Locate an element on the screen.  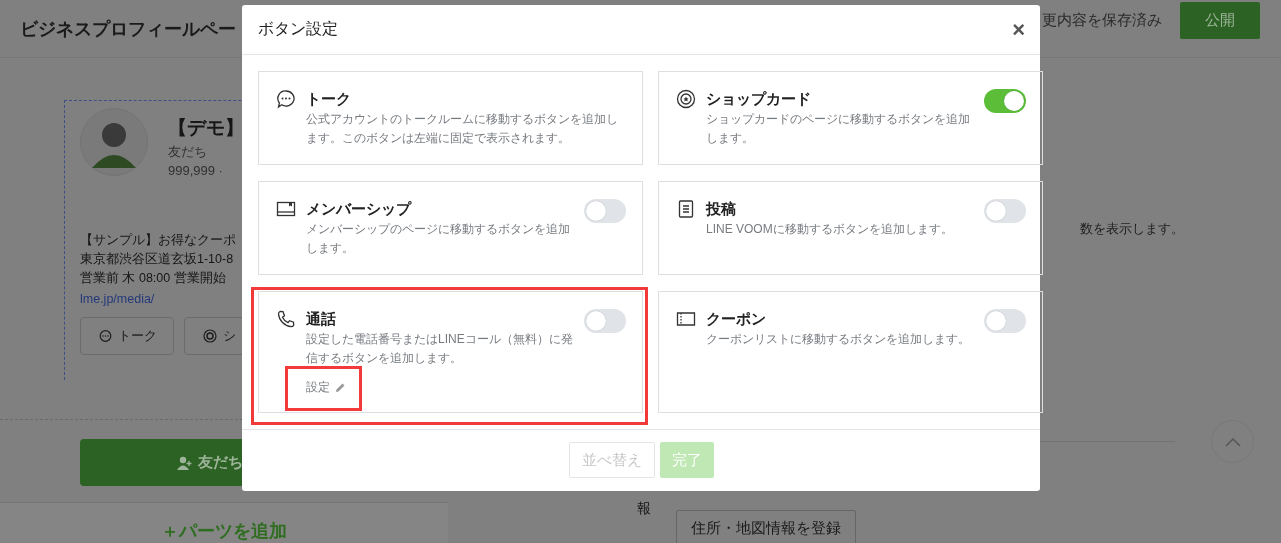
chevron-up-icon is located at coordinates (1232, 441).